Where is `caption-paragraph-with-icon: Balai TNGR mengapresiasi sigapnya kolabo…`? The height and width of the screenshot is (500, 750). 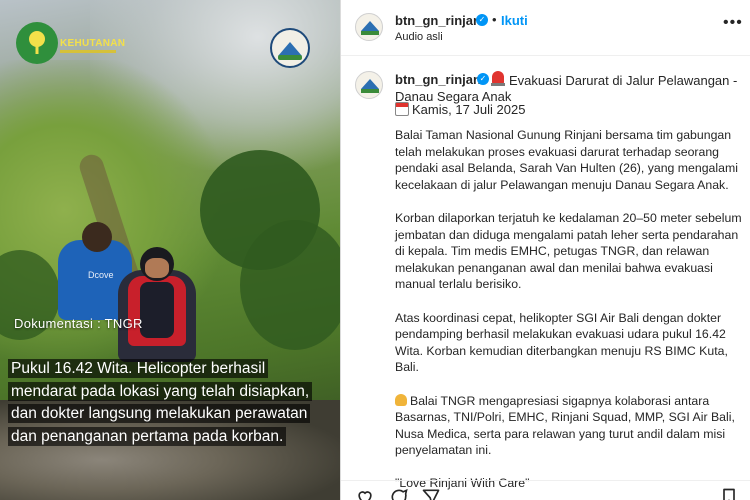
caption-paragraph-with-icon: Balai TNGR mengapresiasi sigapnya kolabo… is located at coordinates (570, 426).